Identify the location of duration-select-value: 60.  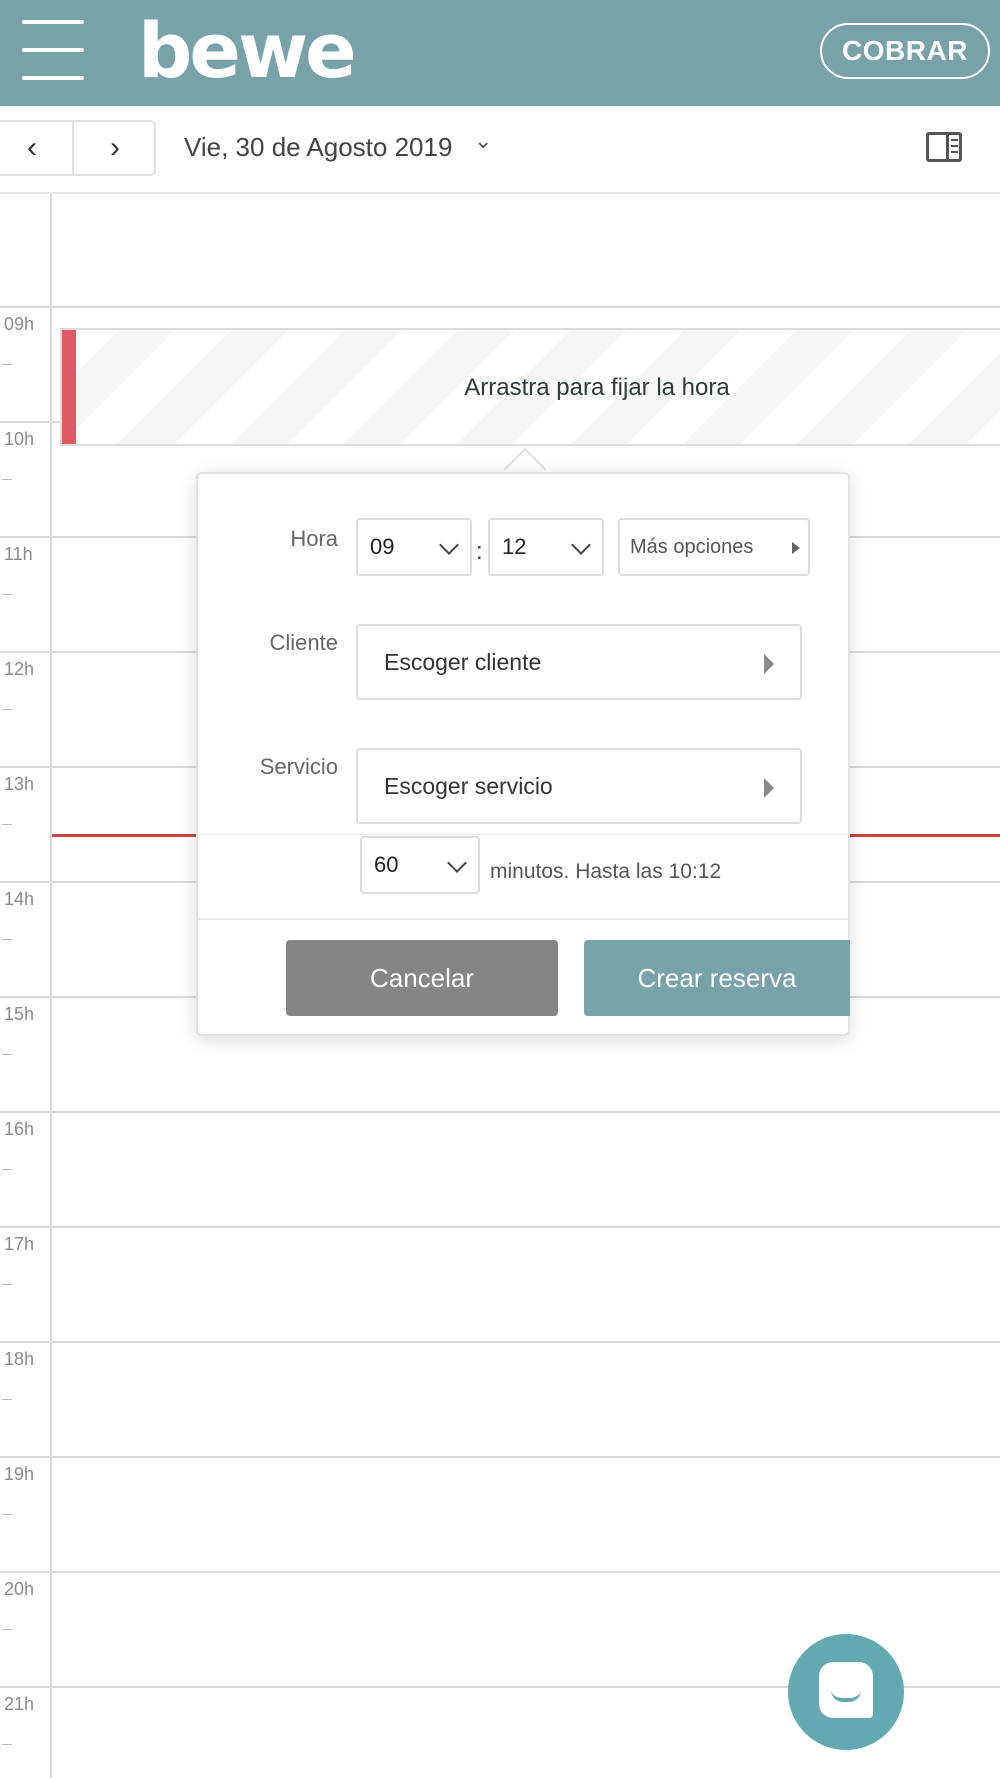
(386, 864).